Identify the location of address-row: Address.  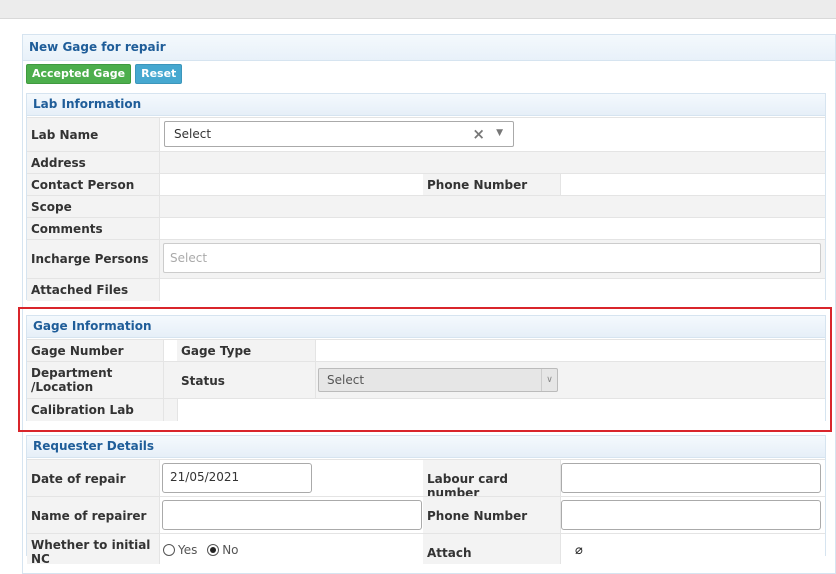
(426, 162).